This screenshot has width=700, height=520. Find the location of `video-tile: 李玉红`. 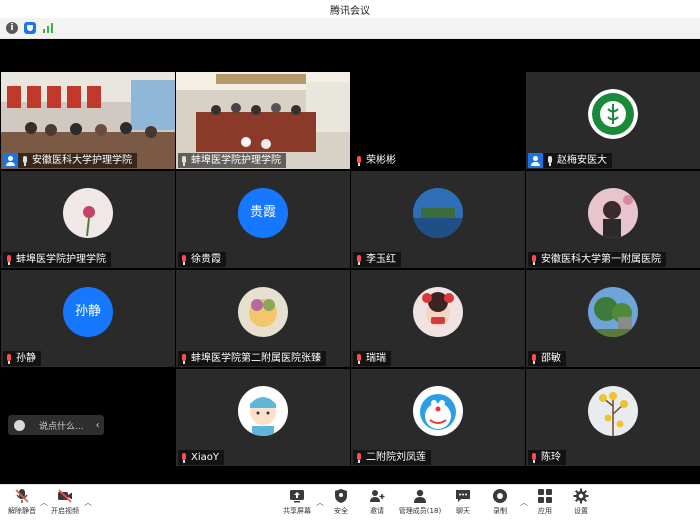

video-tile: 李玉红 is located at coordinates (438, 219).